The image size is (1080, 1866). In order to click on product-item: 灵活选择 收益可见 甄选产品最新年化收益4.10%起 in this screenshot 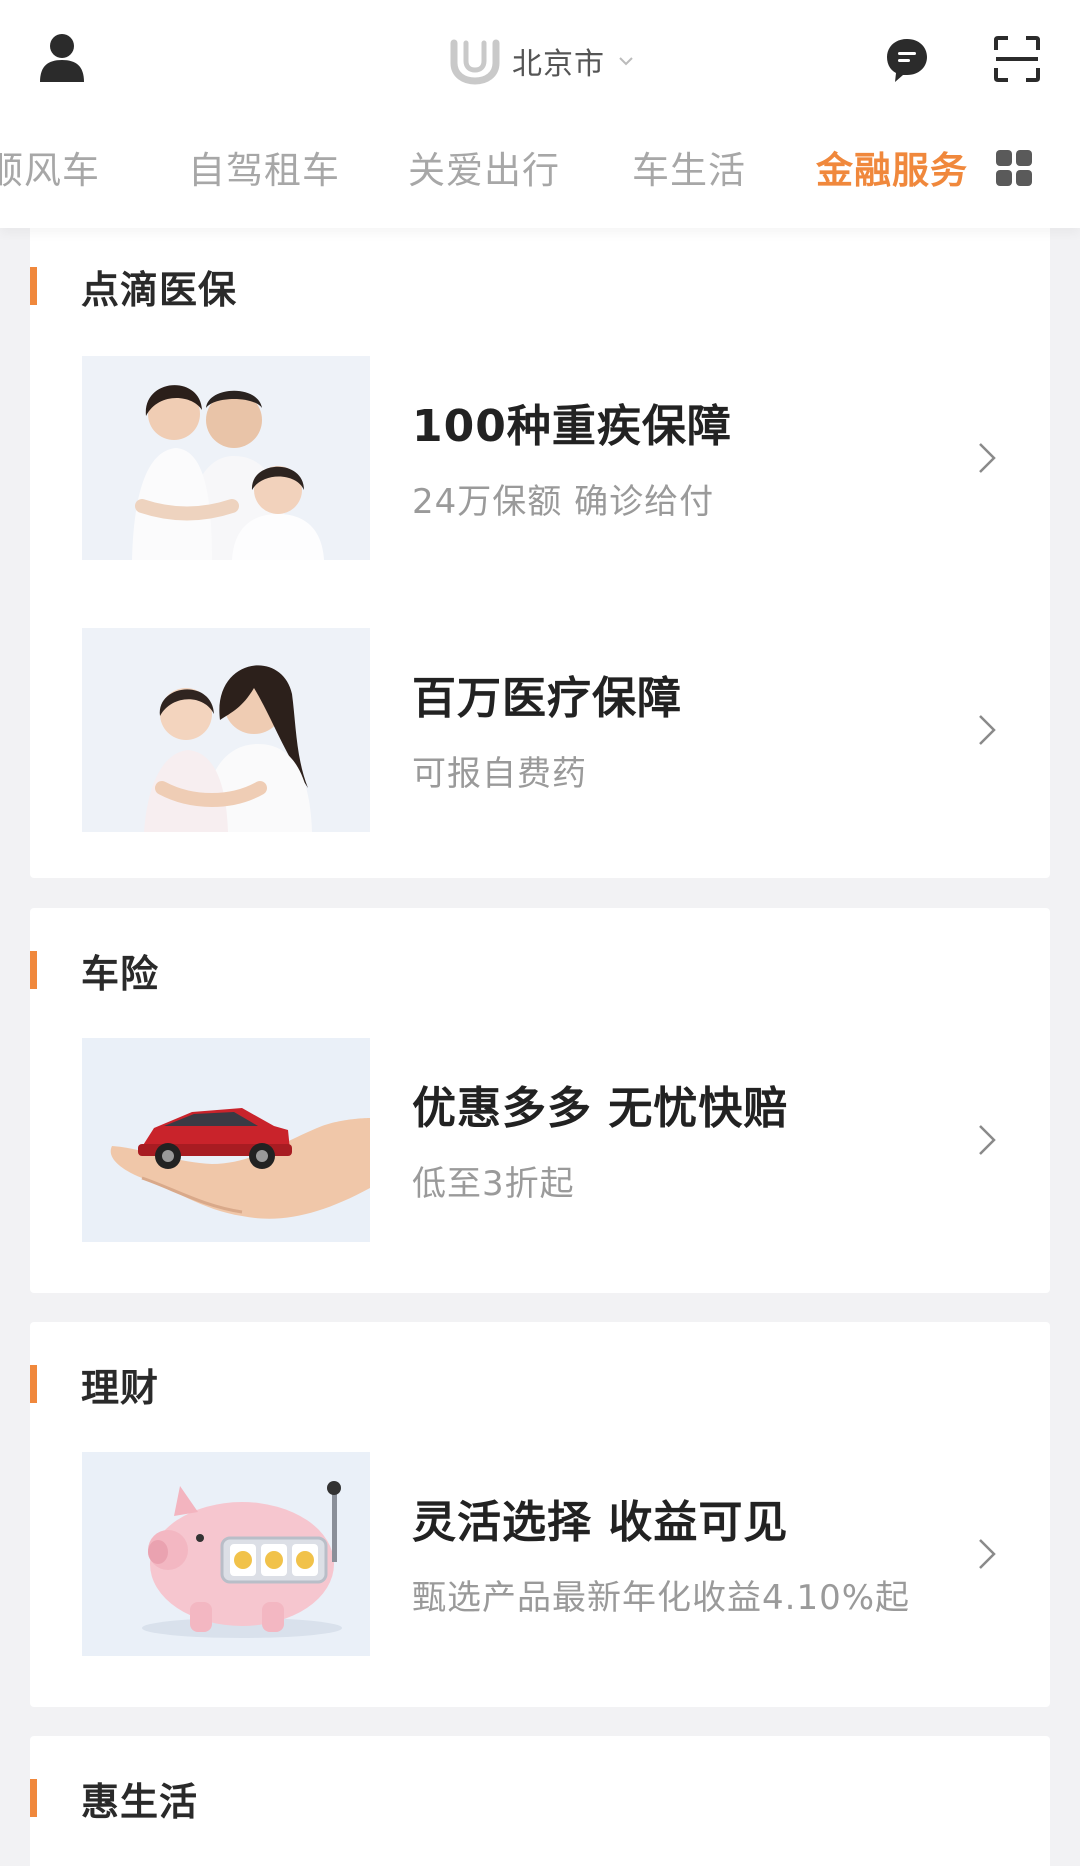, I will do `click(540, 1554)`.